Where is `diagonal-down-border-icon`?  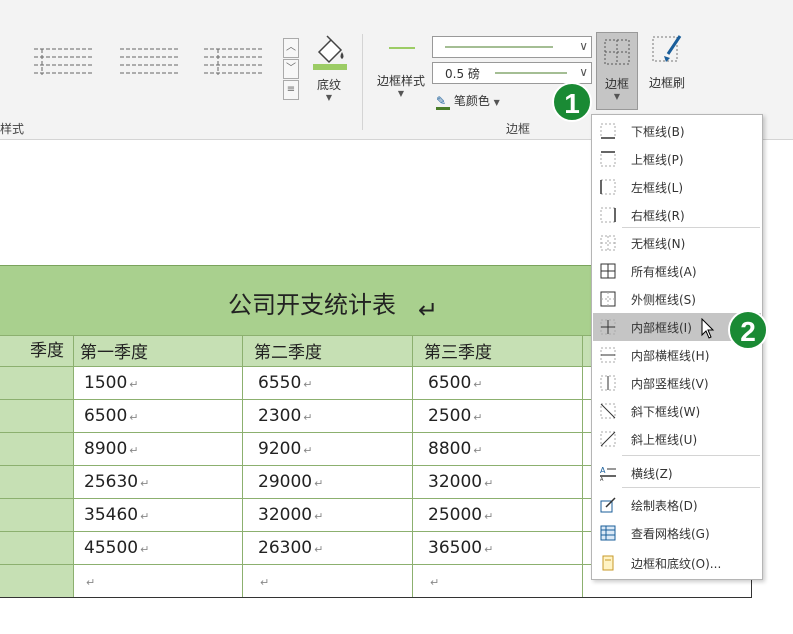
diagonal-down-border-icon is located at coordinates (608, 411).